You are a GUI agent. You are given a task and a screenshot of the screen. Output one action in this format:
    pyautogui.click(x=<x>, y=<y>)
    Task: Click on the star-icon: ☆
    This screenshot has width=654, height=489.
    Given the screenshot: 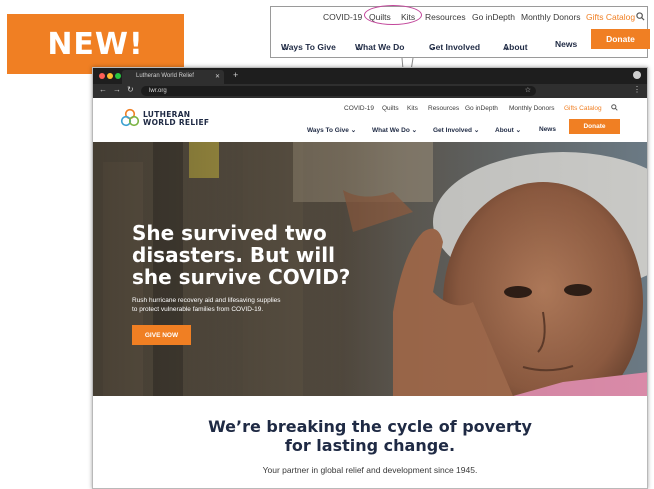 What is the action you would take?
    pyautogui.click(x=528, y=90)
    